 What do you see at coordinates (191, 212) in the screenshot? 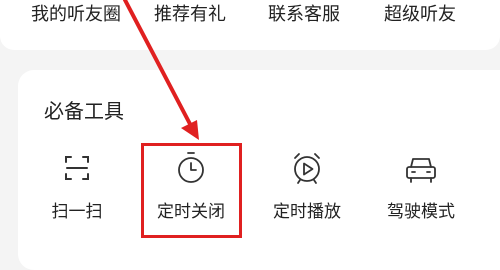
I see `tool-timer-off-label: 定时关闭` at bounding box center [191, 212].